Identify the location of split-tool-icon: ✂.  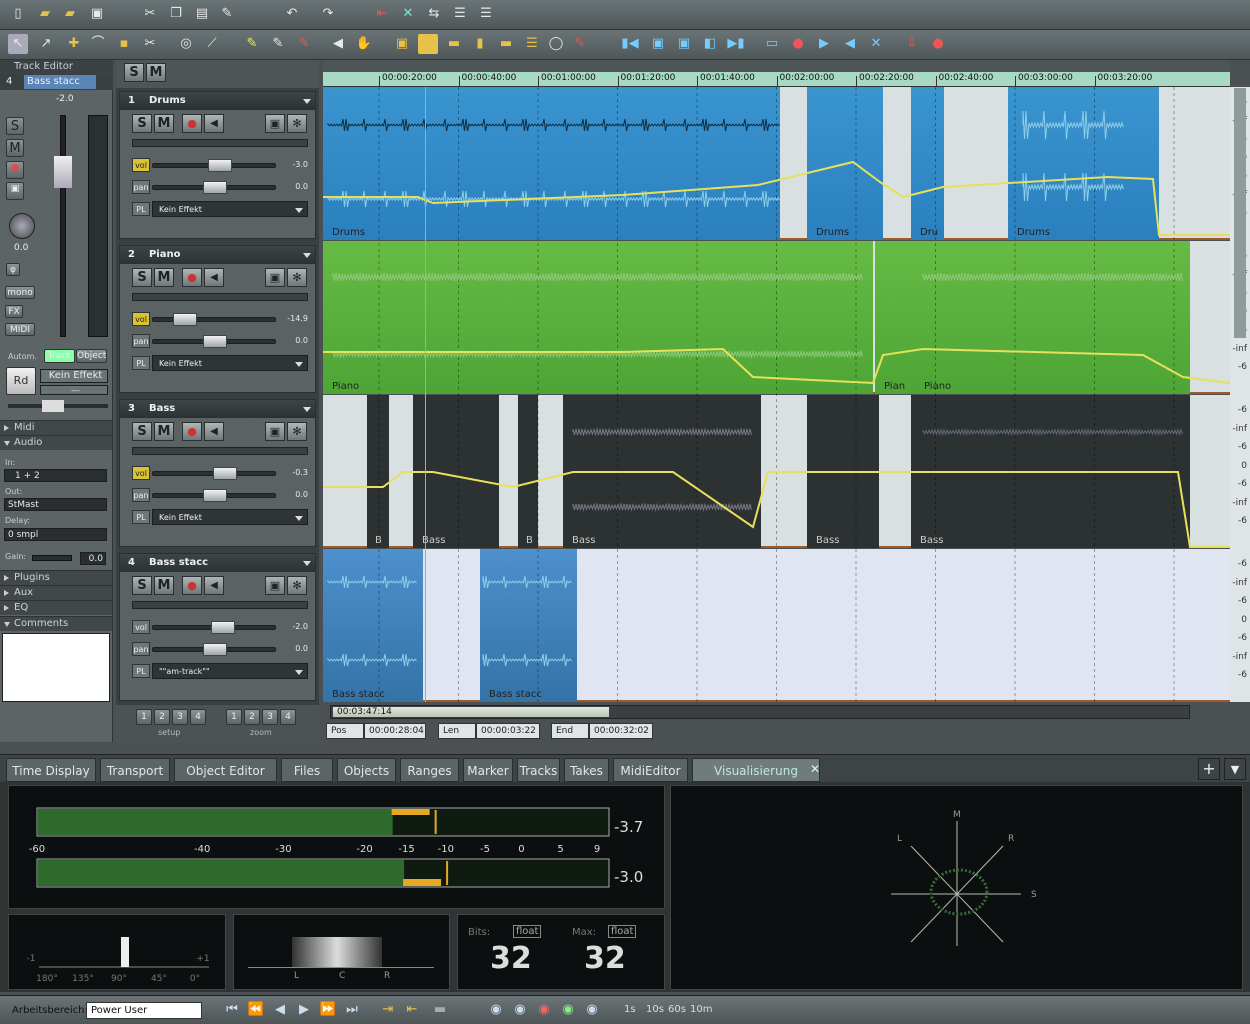
(150, 44).